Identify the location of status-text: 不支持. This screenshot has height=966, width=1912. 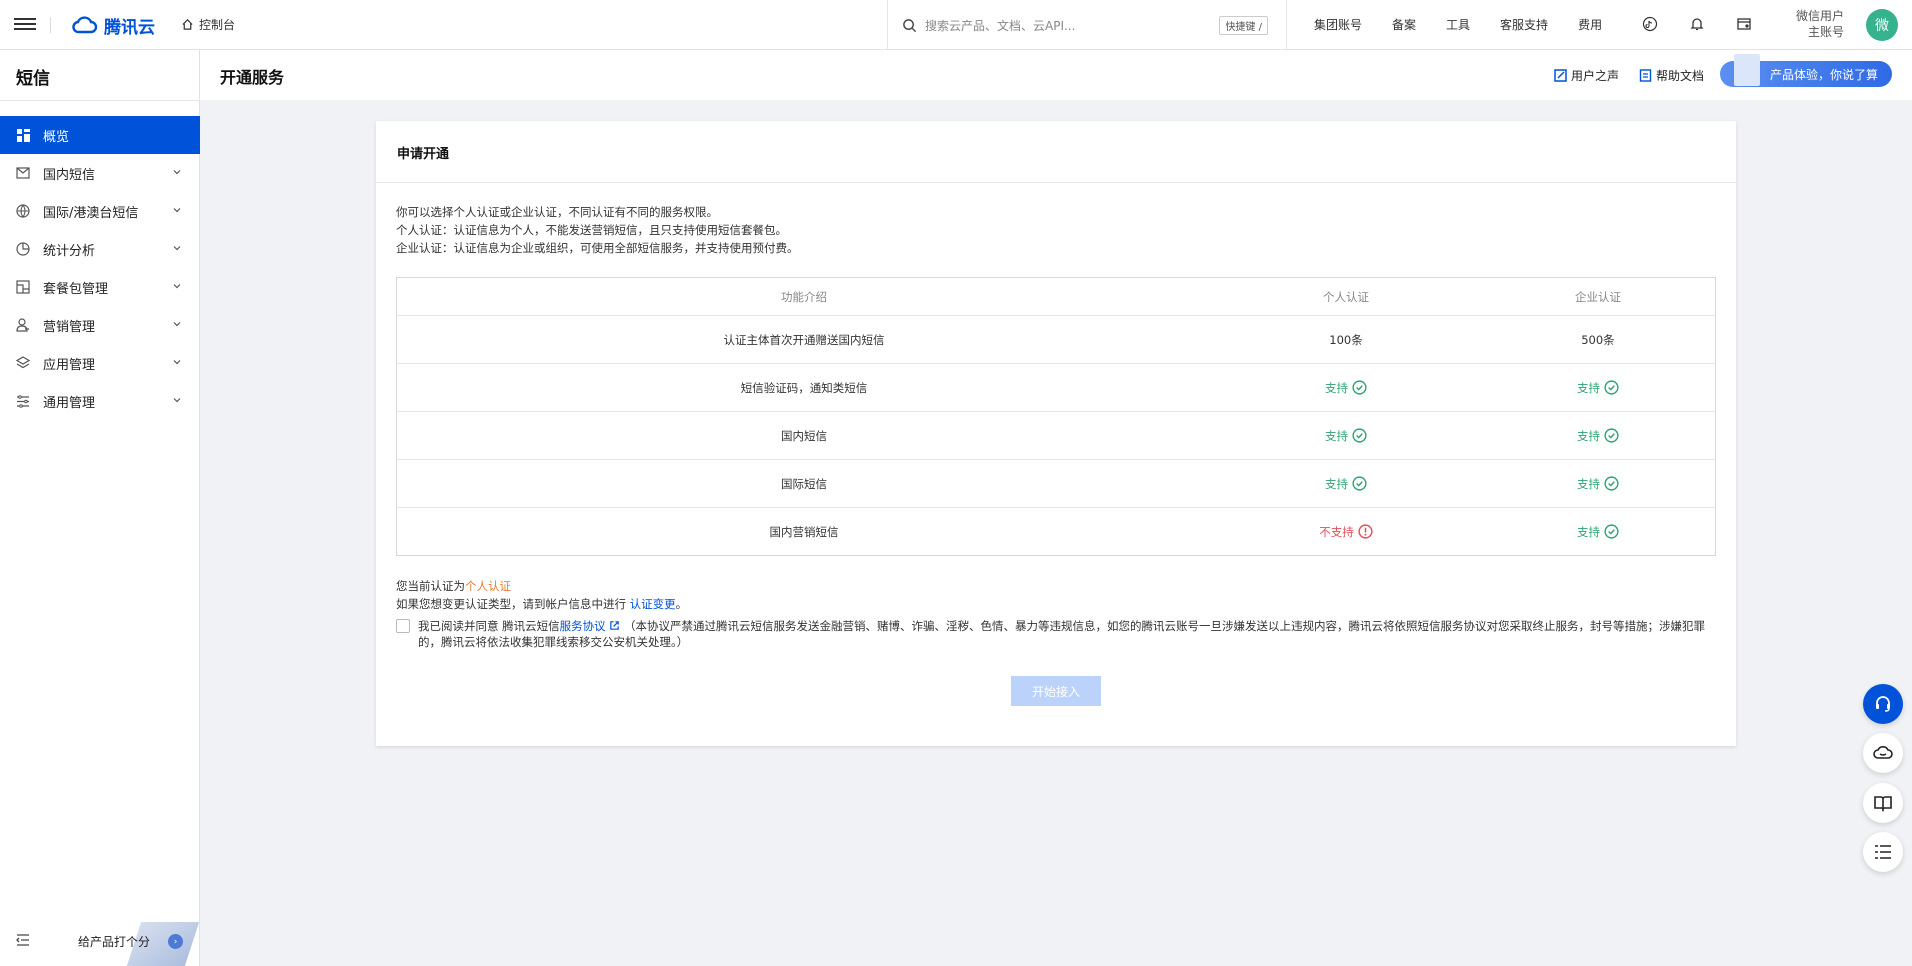
(1336, 531).